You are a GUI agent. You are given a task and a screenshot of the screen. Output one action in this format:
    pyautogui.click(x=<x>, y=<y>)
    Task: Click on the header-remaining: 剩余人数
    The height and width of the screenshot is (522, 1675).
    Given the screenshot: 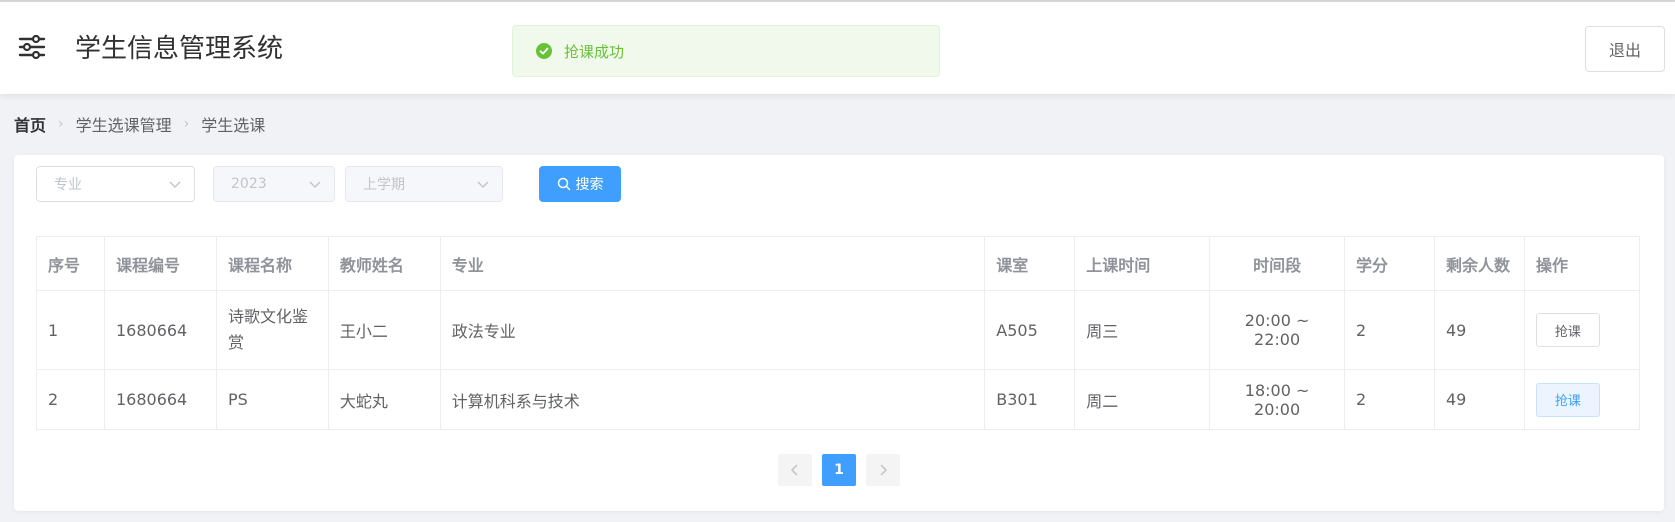 What is the action you would take?
    pyautogui.click(x=1479, y=263)
    